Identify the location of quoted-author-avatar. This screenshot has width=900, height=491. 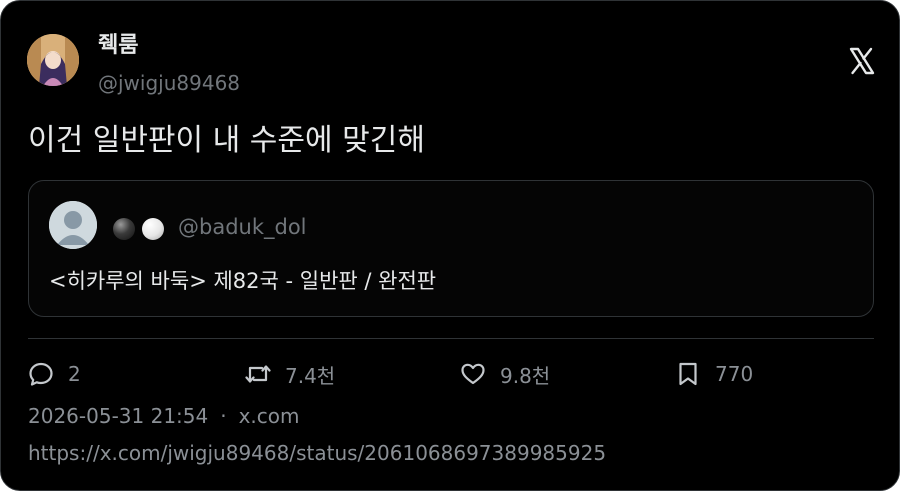
(73, 225).